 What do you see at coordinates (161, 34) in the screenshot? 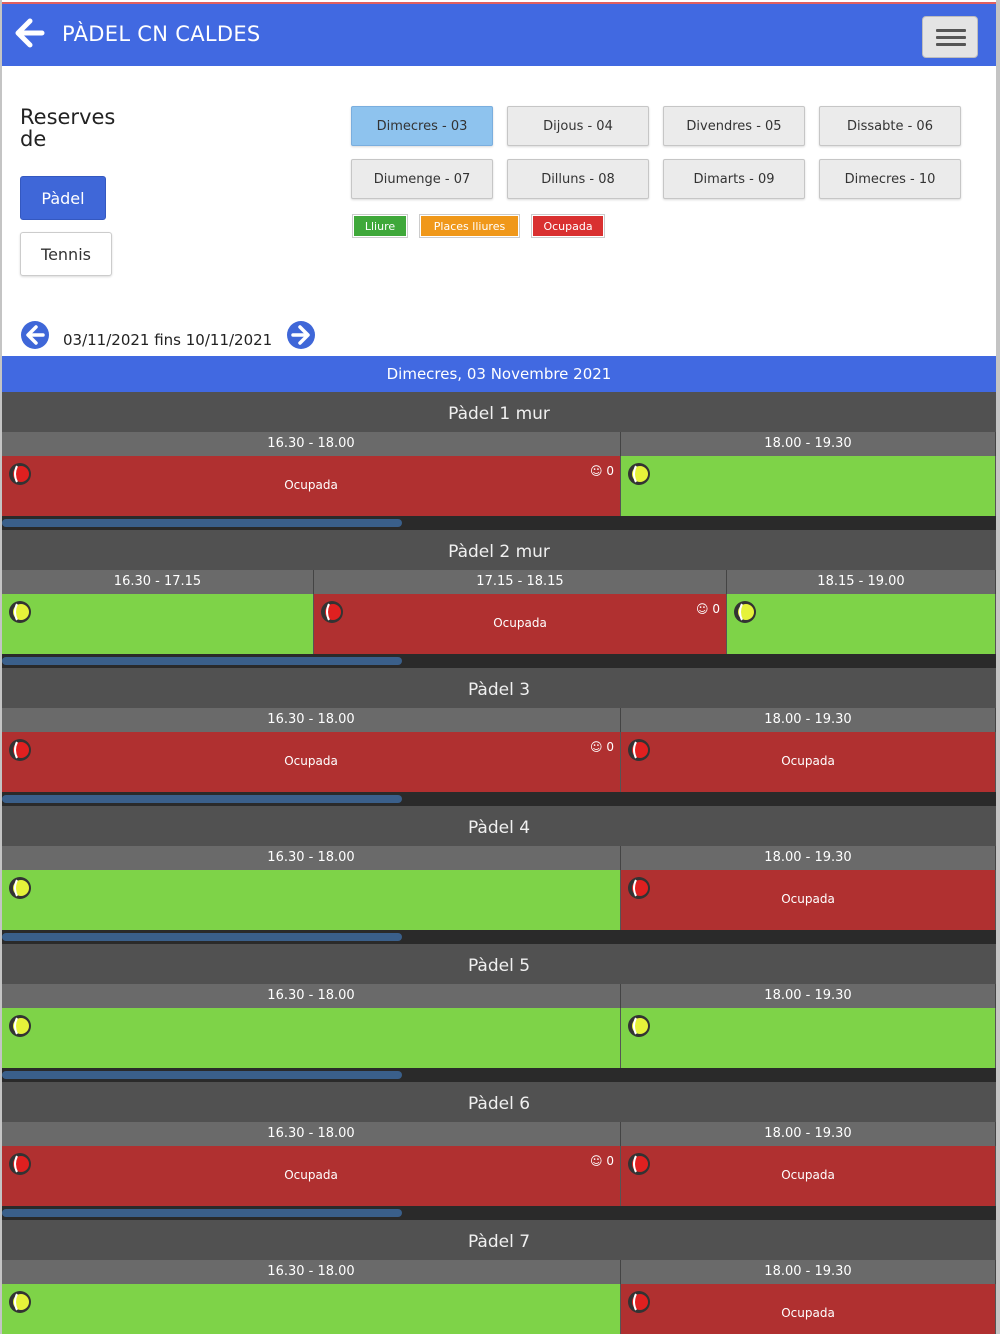
I see `app-title: PÀDEL CN CALDES` at bounding box center [161, 34].